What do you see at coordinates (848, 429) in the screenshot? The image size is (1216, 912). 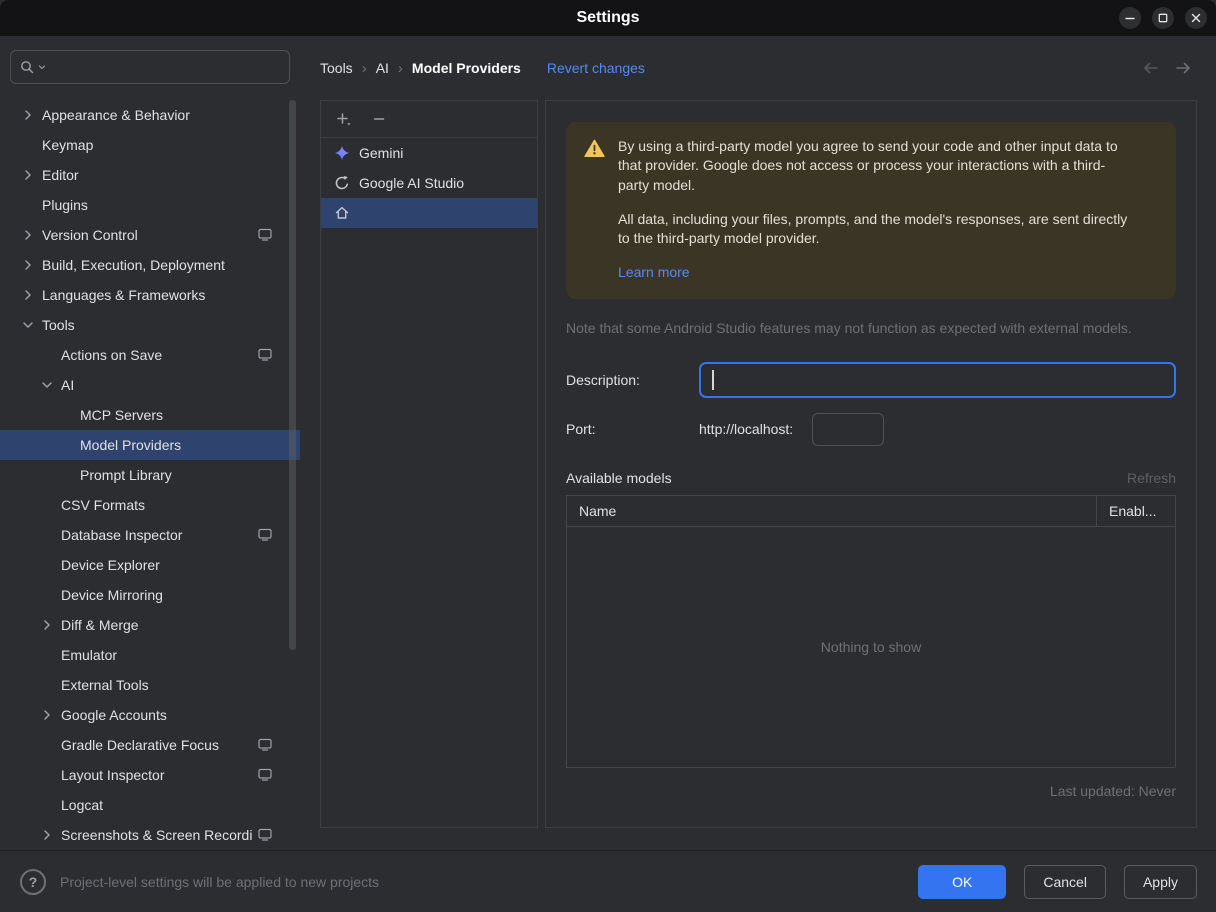 I see `port-input` at bounding box center [848, 429].